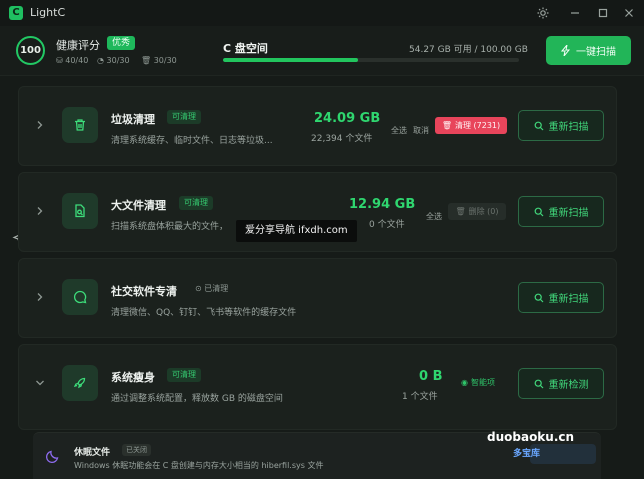 This screenshot has height=479, width=644. I want to click on card-size: 12.94 GB, so click(382, 204).